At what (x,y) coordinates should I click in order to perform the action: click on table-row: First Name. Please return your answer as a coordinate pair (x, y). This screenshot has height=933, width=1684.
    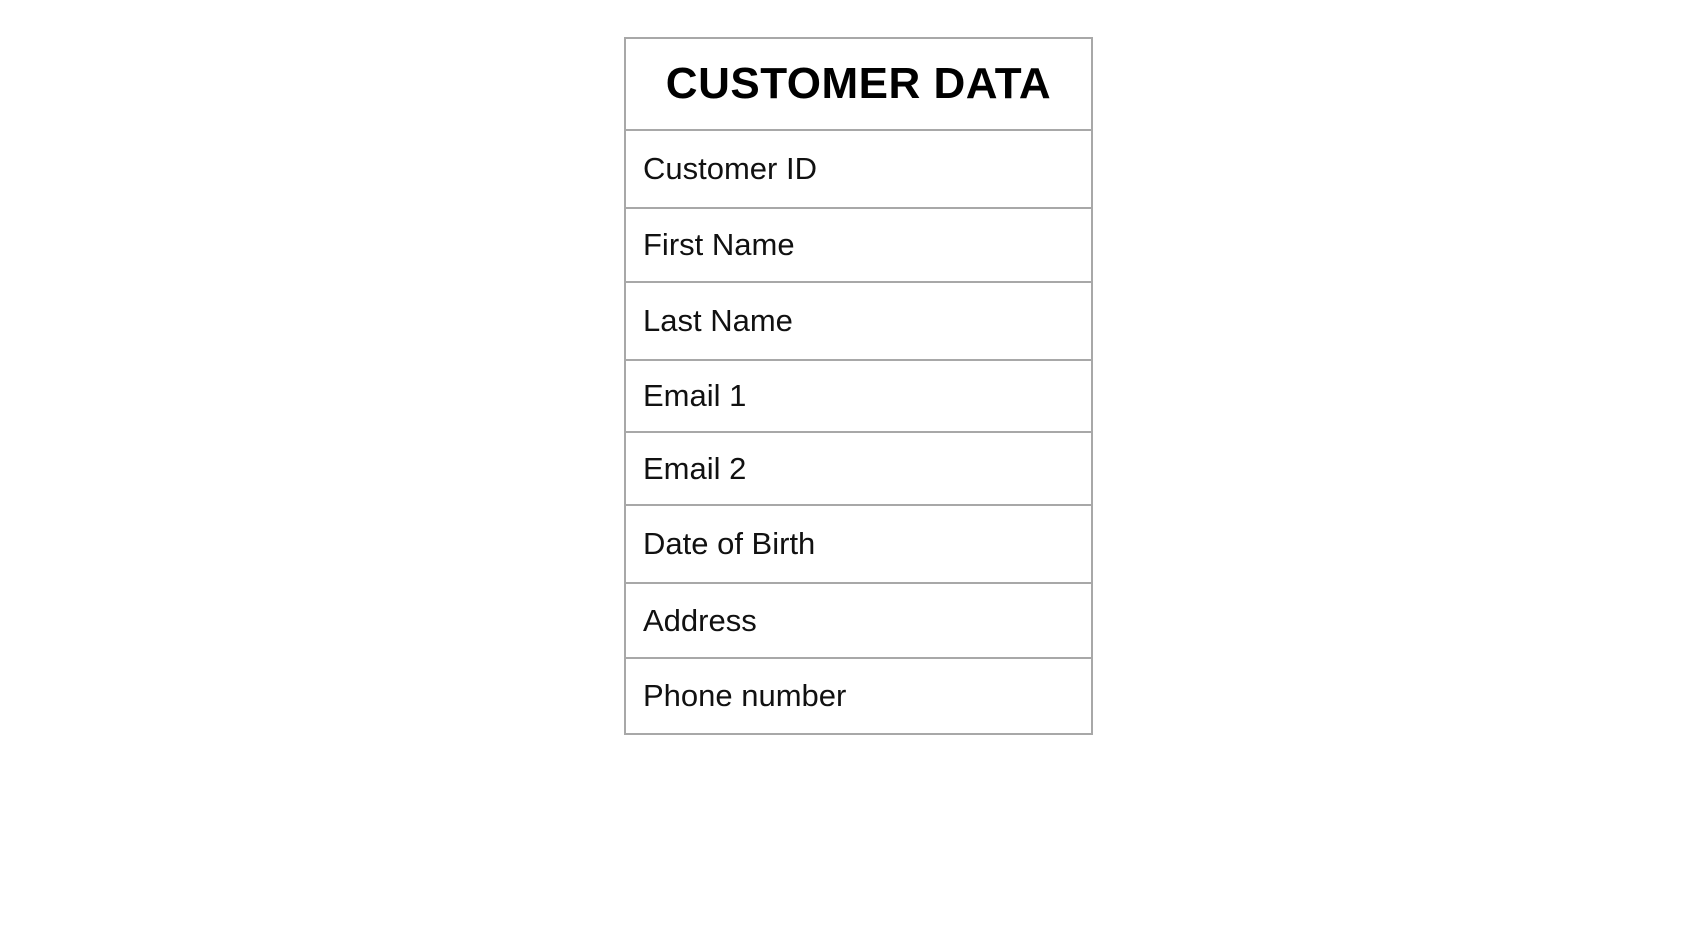
    Looking at the image, I should click on (858, 246).